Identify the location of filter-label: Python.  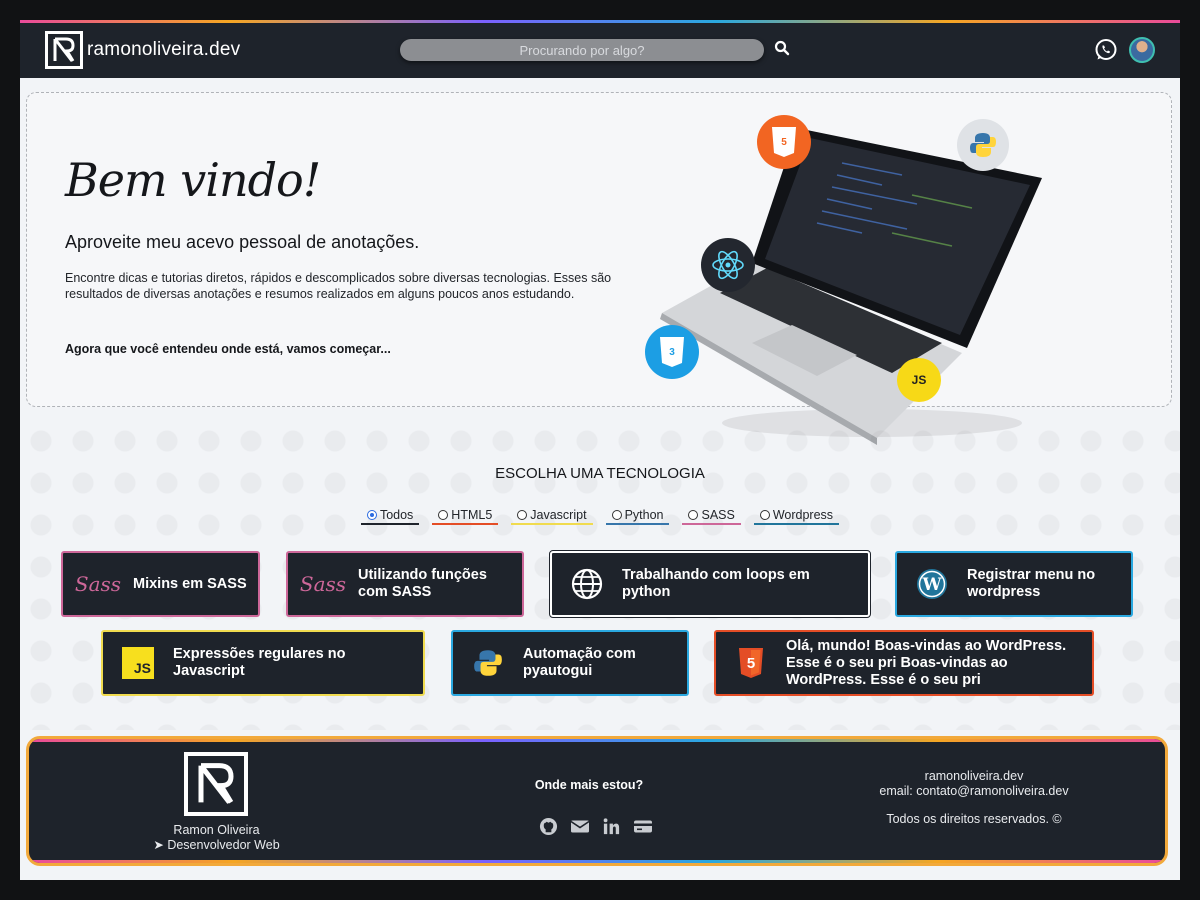
(644, 515).